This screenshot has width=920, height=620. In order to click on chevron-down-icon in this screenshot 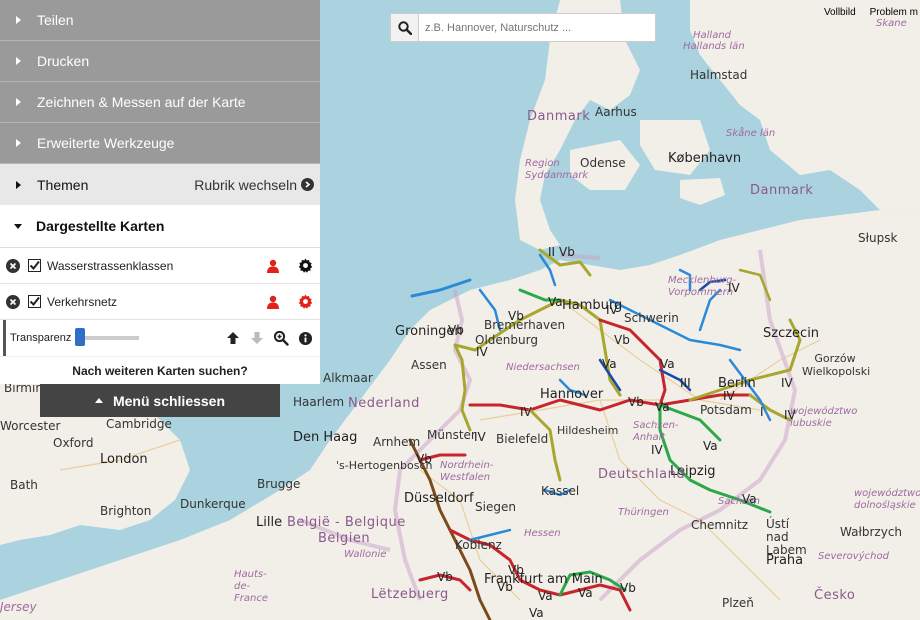, I will do `click(18, 226)`.